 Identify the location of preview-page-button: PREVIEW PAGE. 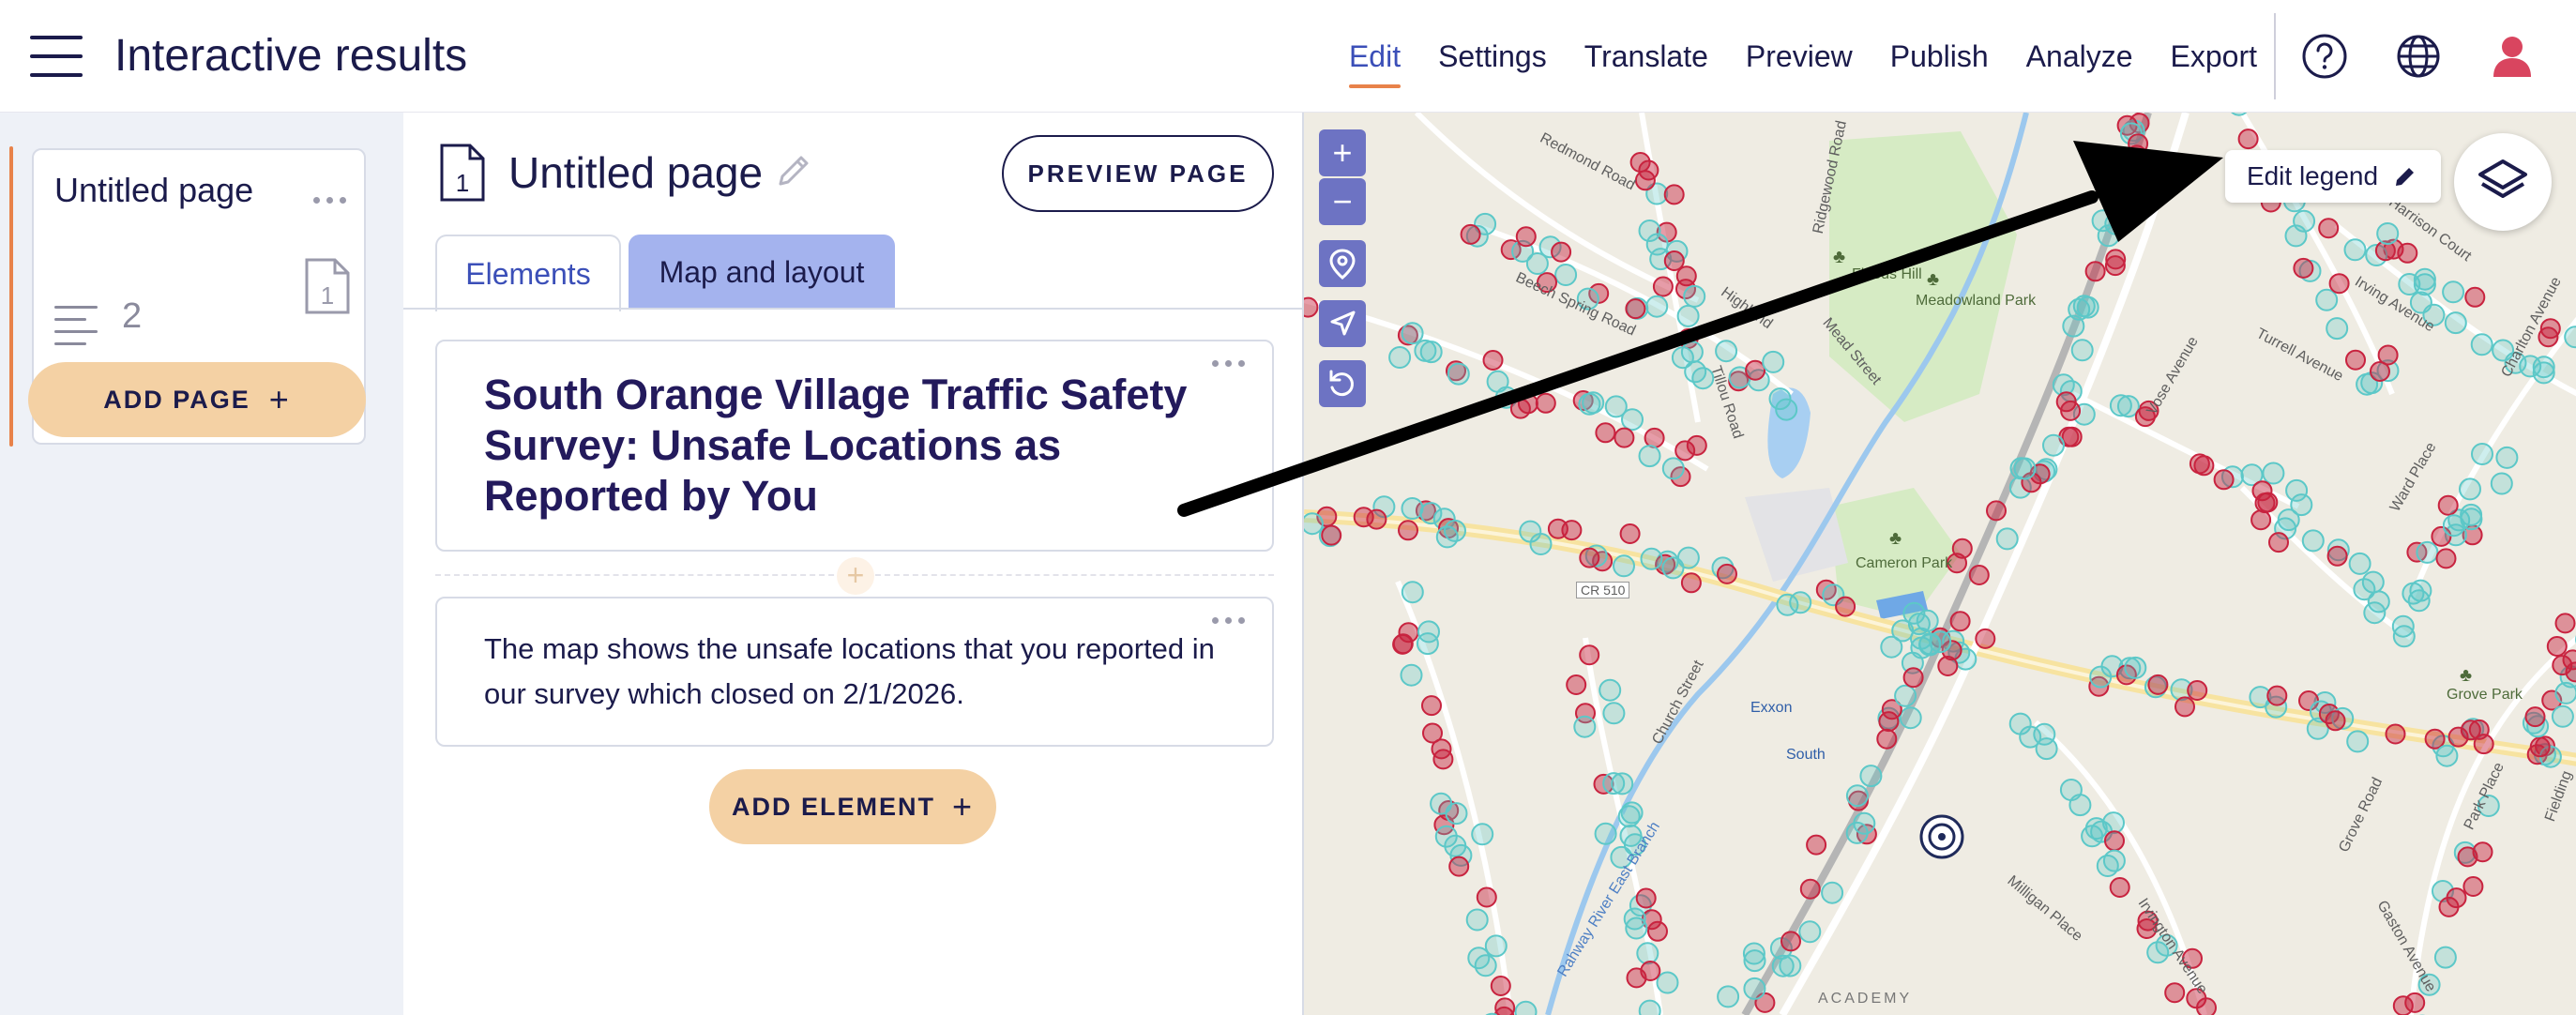
(1138, 173).